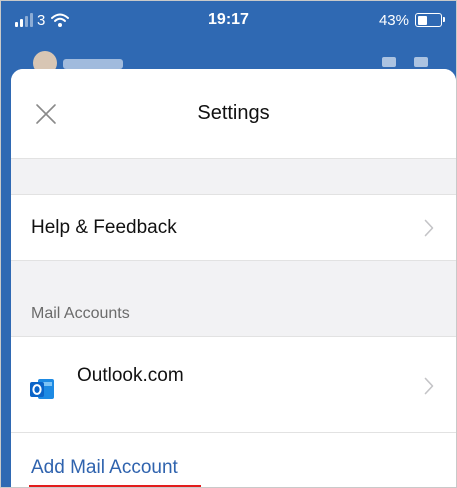 The width and height of the screenshot is (457, 488). I want to click on peek-icons, so click(405, 62).